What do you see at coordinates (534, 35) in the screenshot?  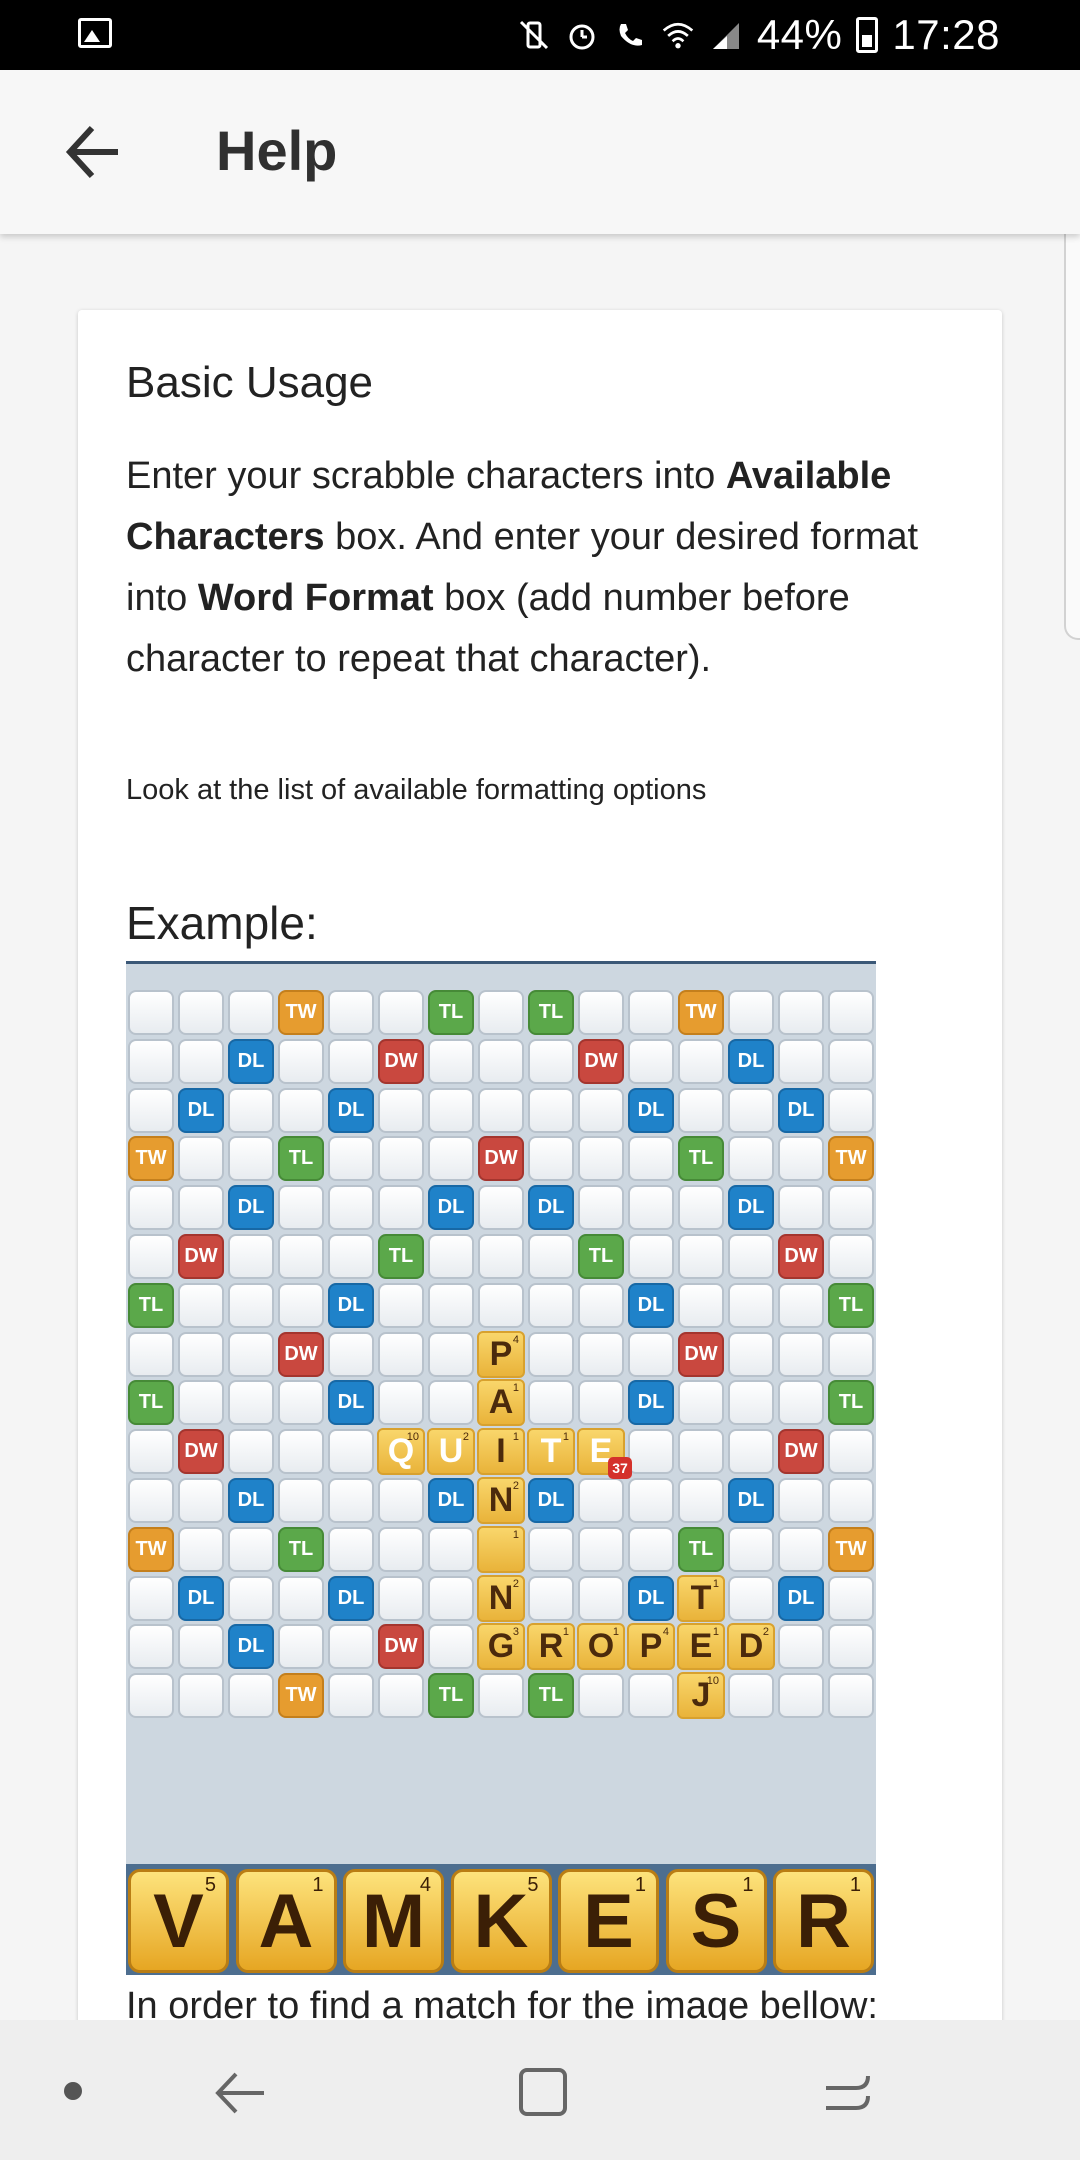 I see `vibrate-mute-icon` at bounding box center [534, 35].